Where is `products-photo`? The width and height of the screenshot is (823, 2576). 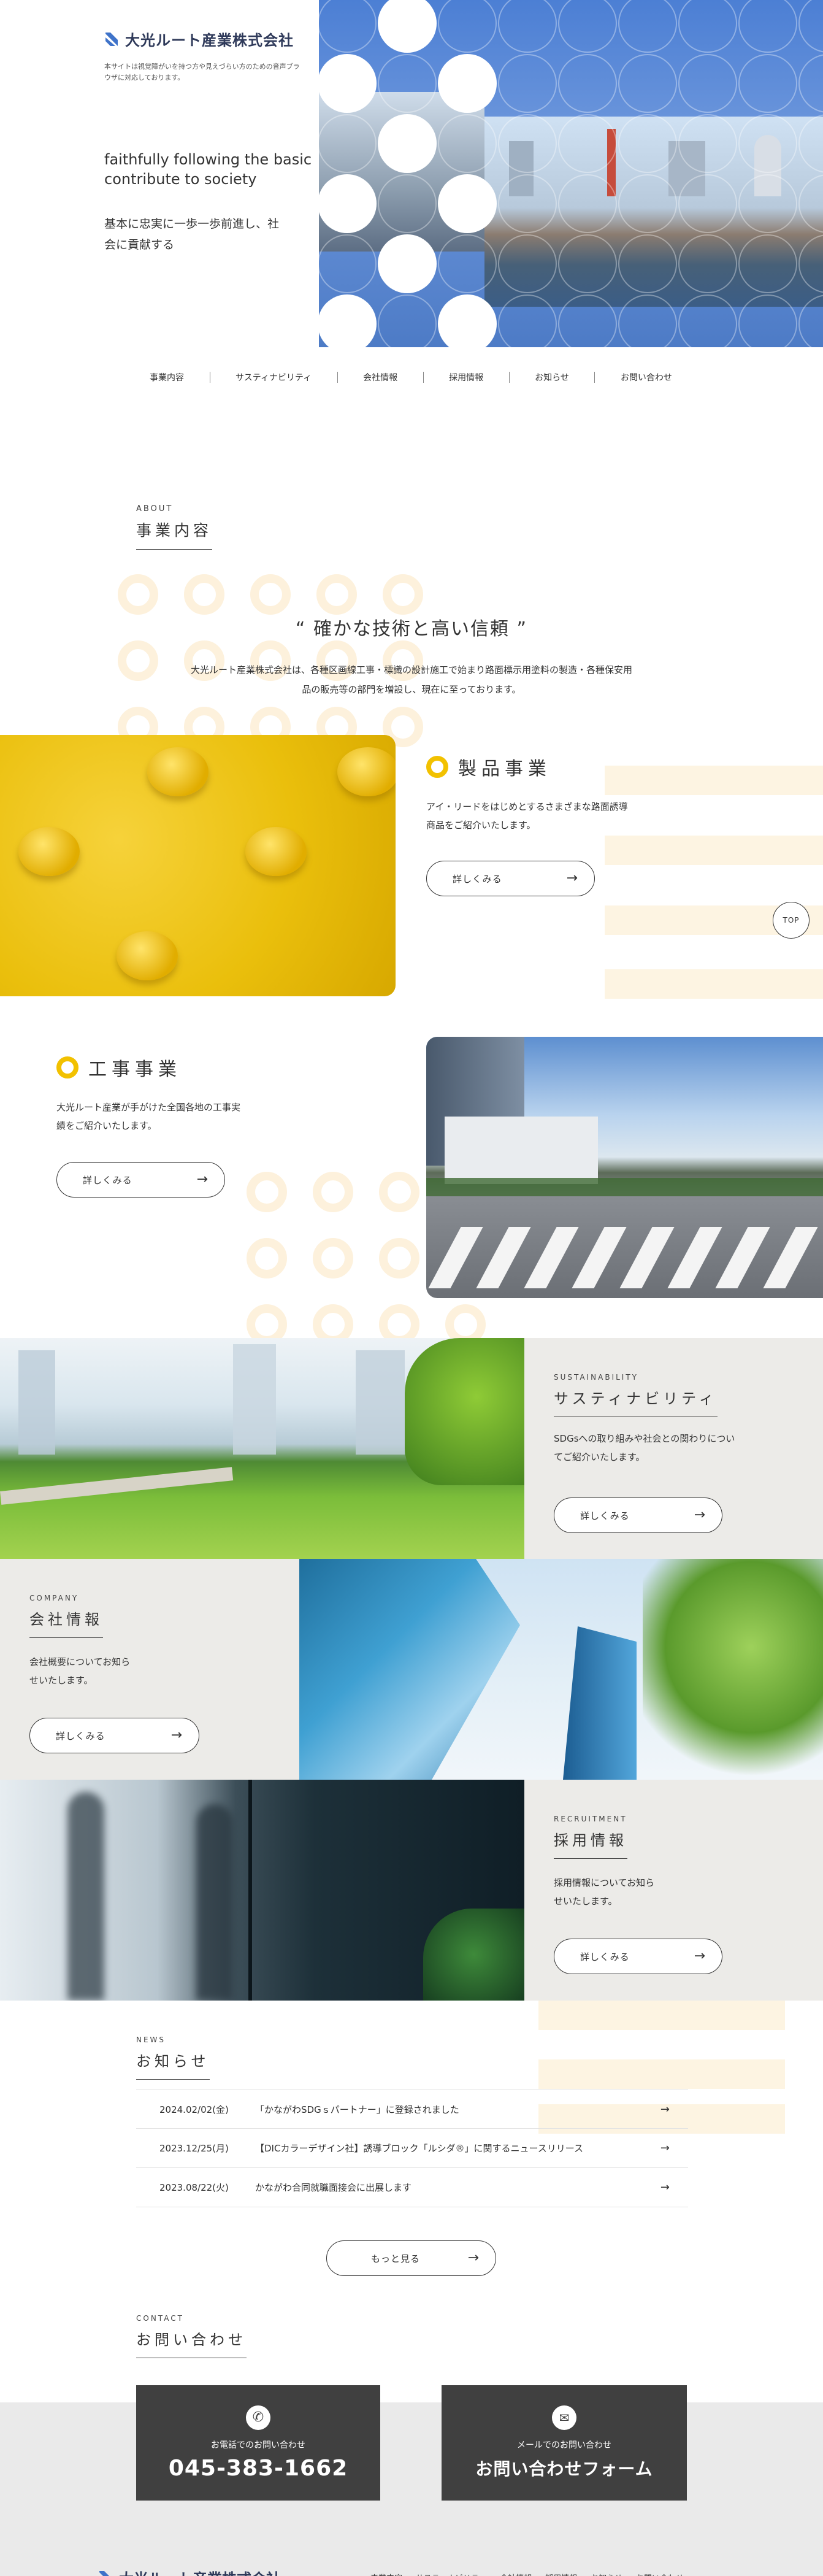
products-photo is located at coordinates (198, 865).